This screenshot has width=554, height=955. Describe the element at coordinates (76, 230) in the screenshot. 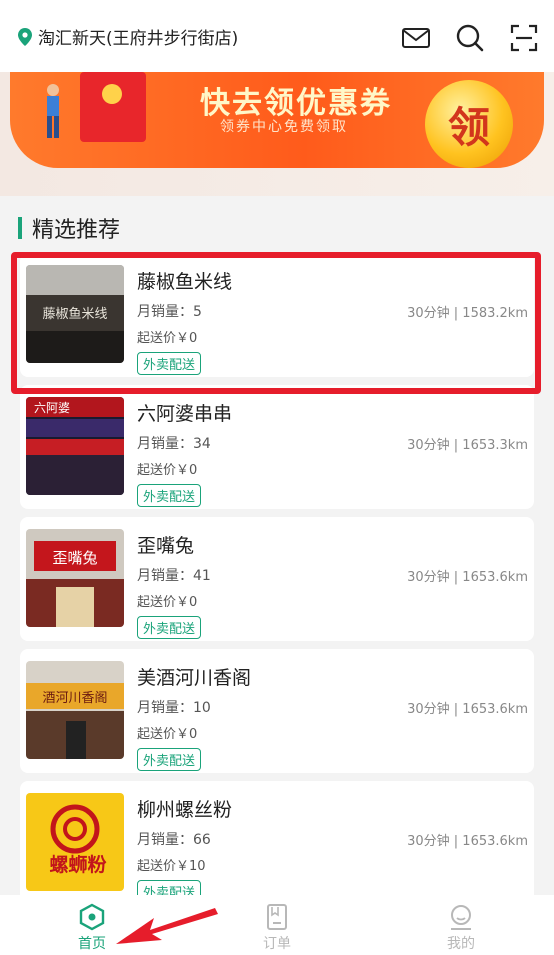

I see `section-title-text: 精选推荐` at that location.